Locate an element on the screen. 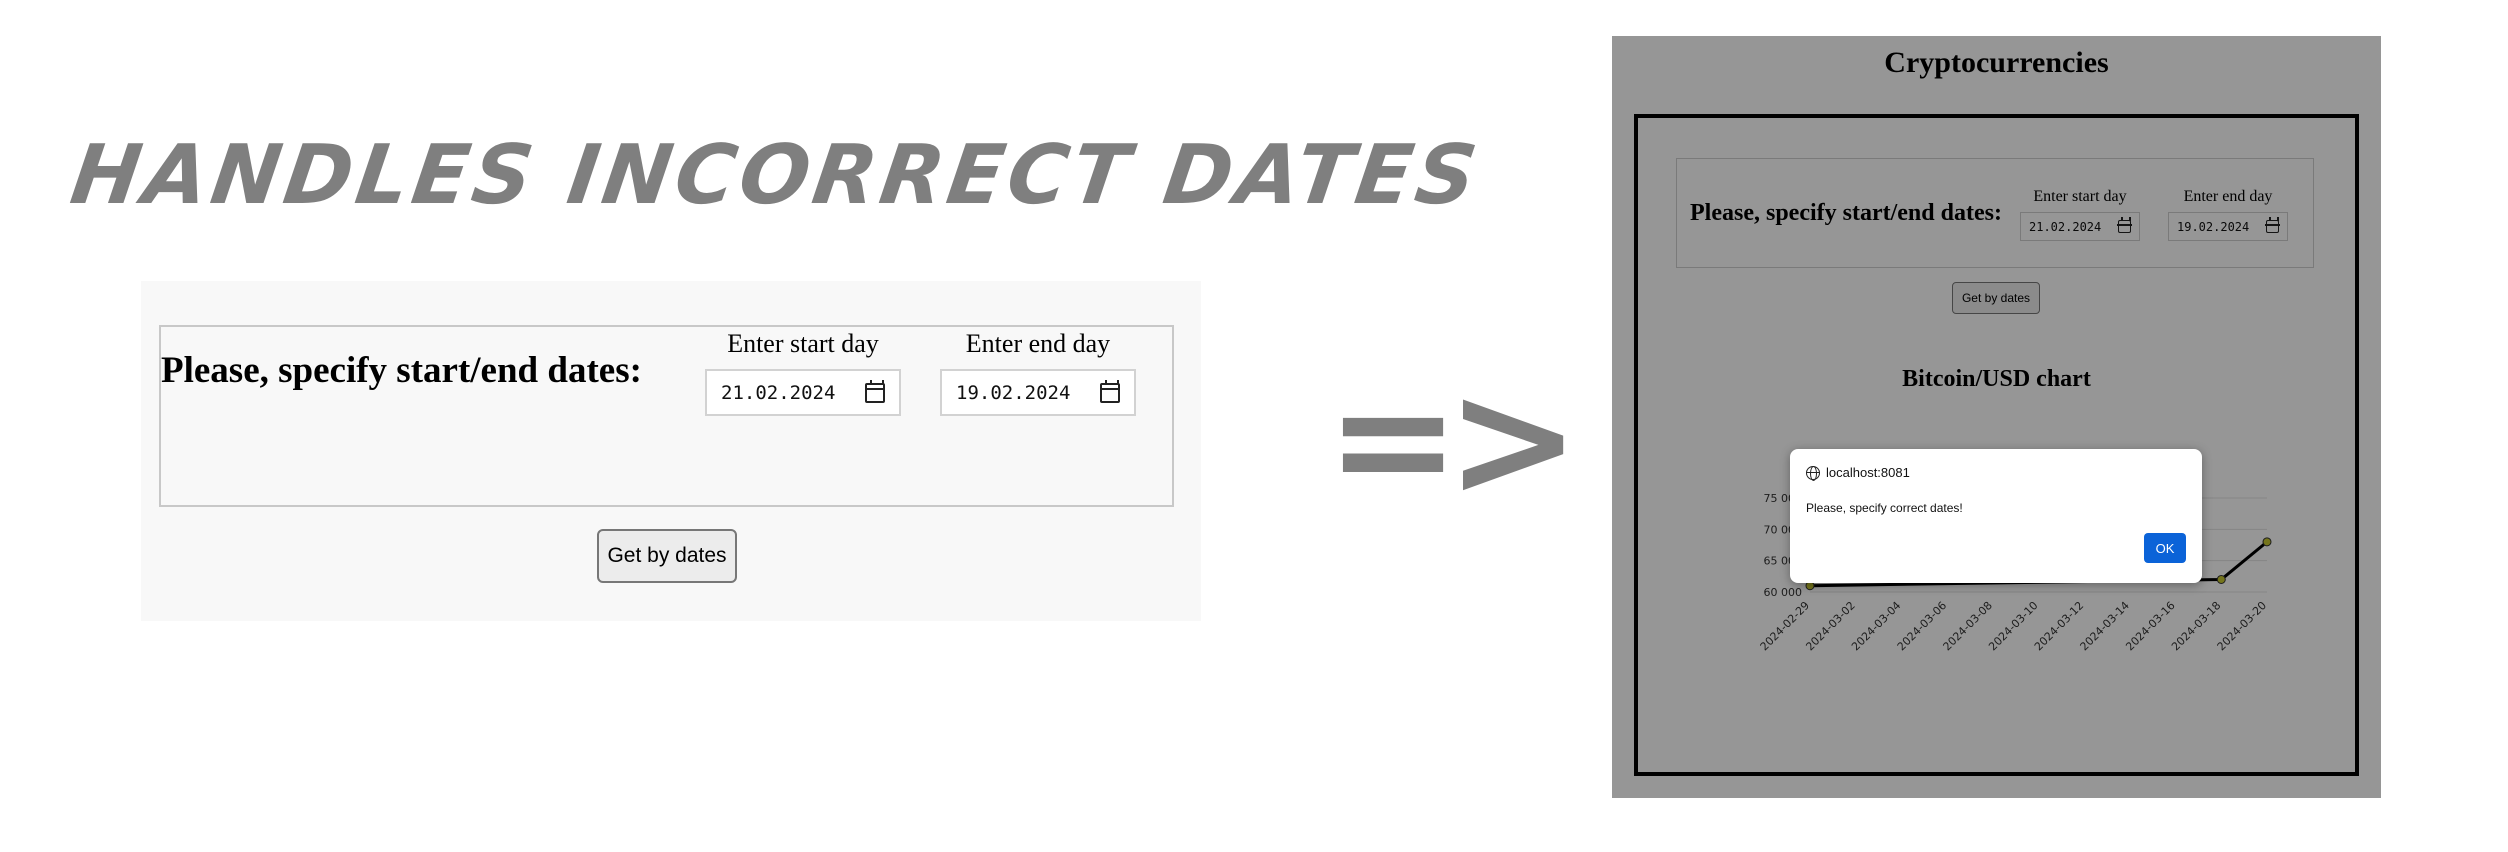  globe-icon is located at coordinates (1813, 473).